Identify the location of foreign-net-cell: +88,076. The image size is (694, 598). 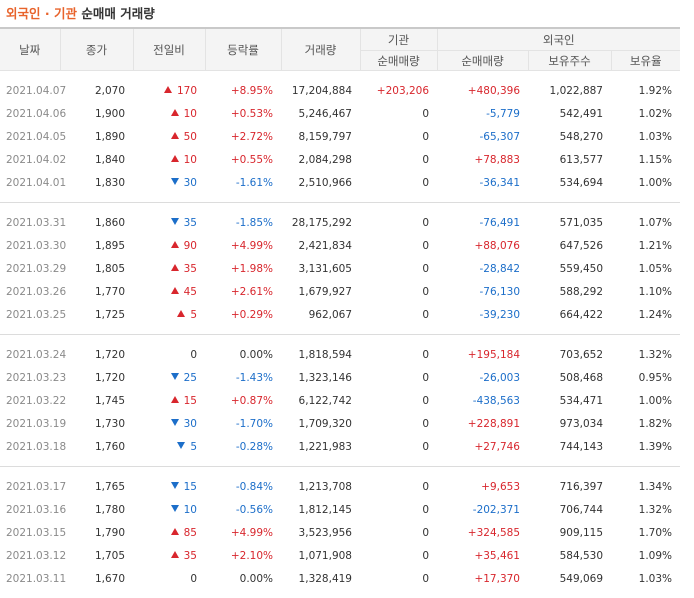
(497, 245).